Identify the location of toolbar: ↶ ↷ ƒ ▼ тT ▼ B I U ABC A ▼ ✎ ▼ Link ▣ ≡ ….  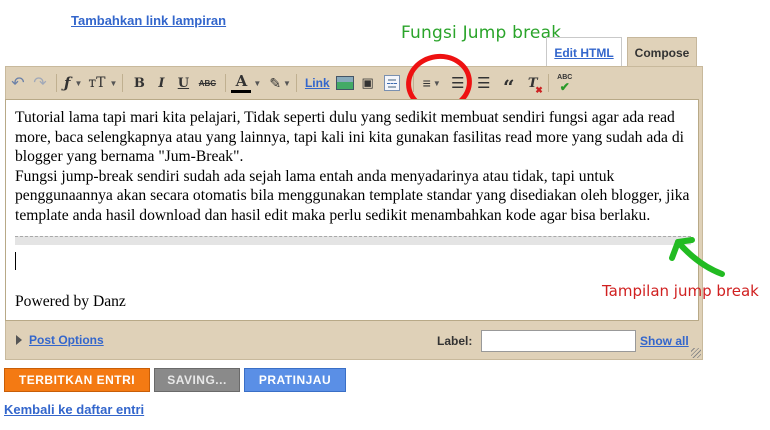
(354, 83).